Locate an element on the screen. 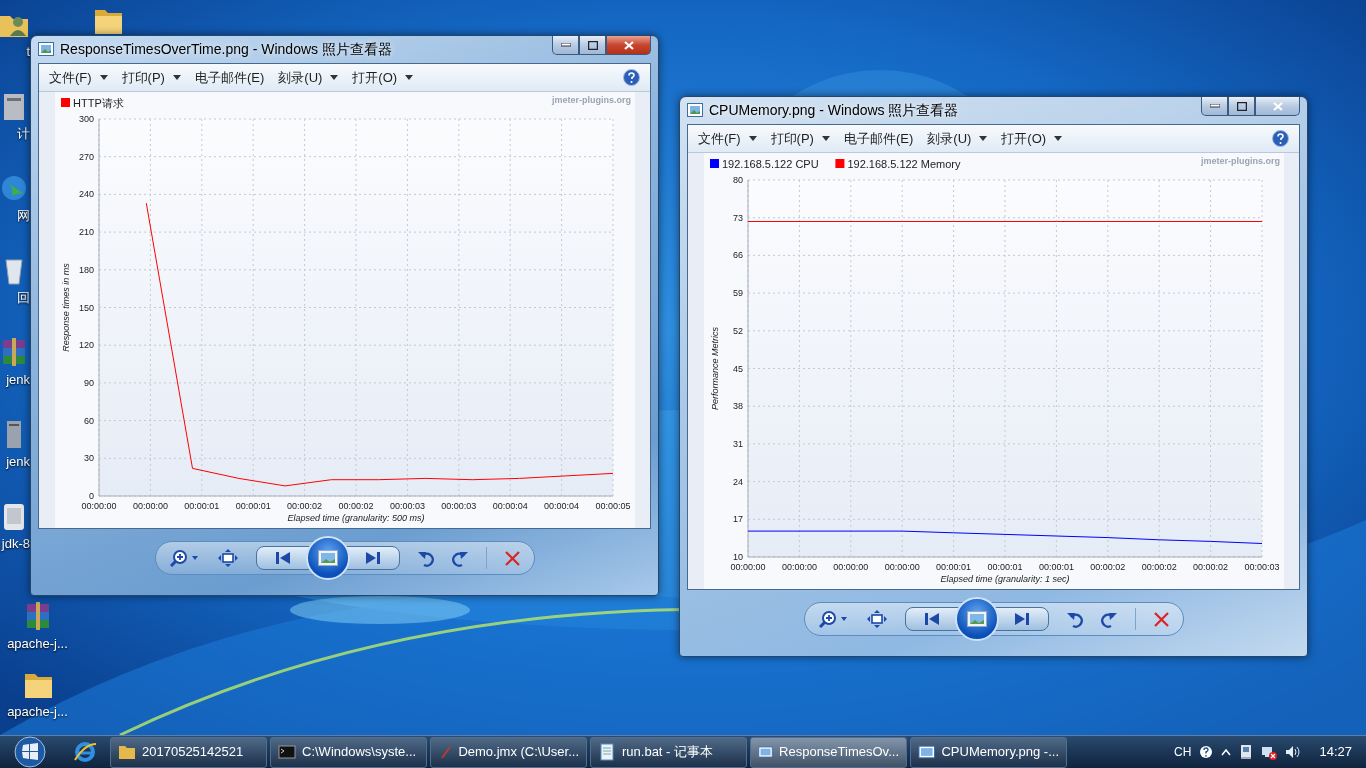 The image size is (1366, 768). device-icon is located at coordinates (1246, 752).